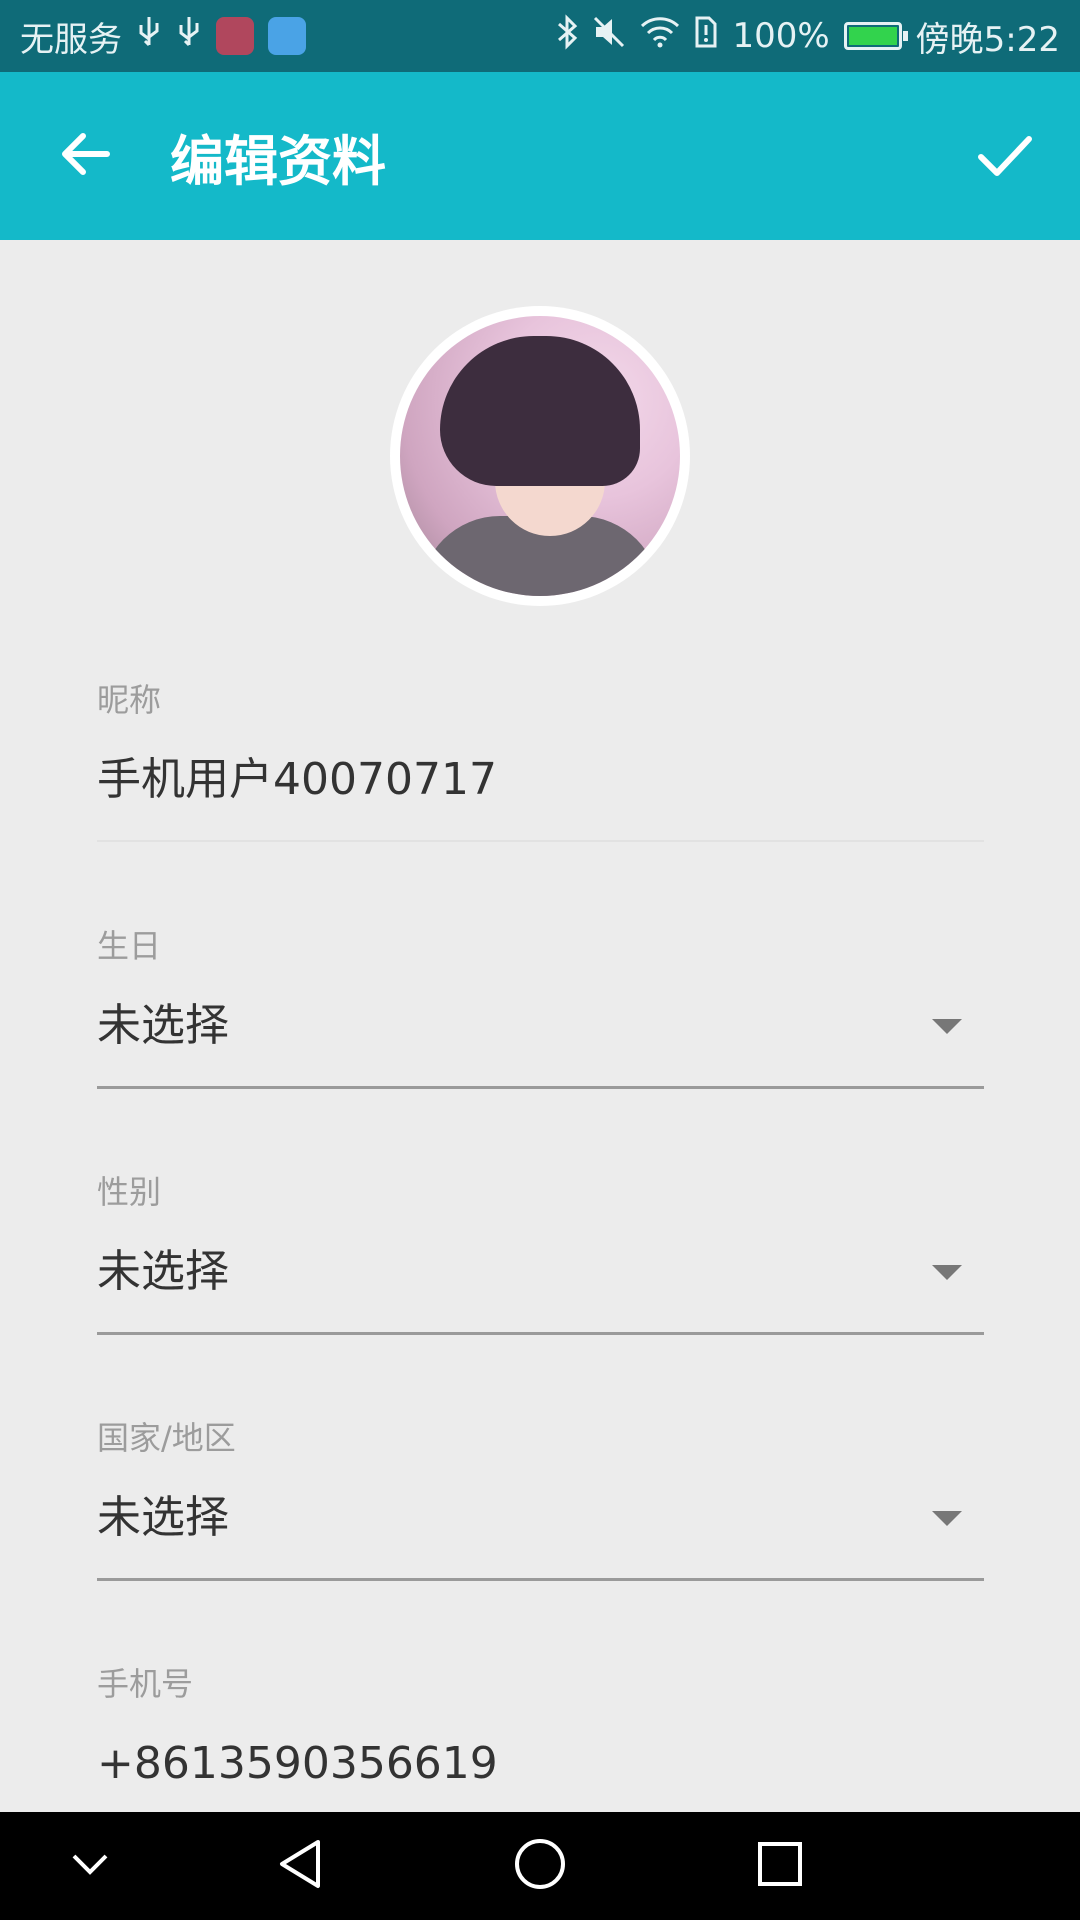  I want to click on birthday-select: 未选择, so click(540, 1026).